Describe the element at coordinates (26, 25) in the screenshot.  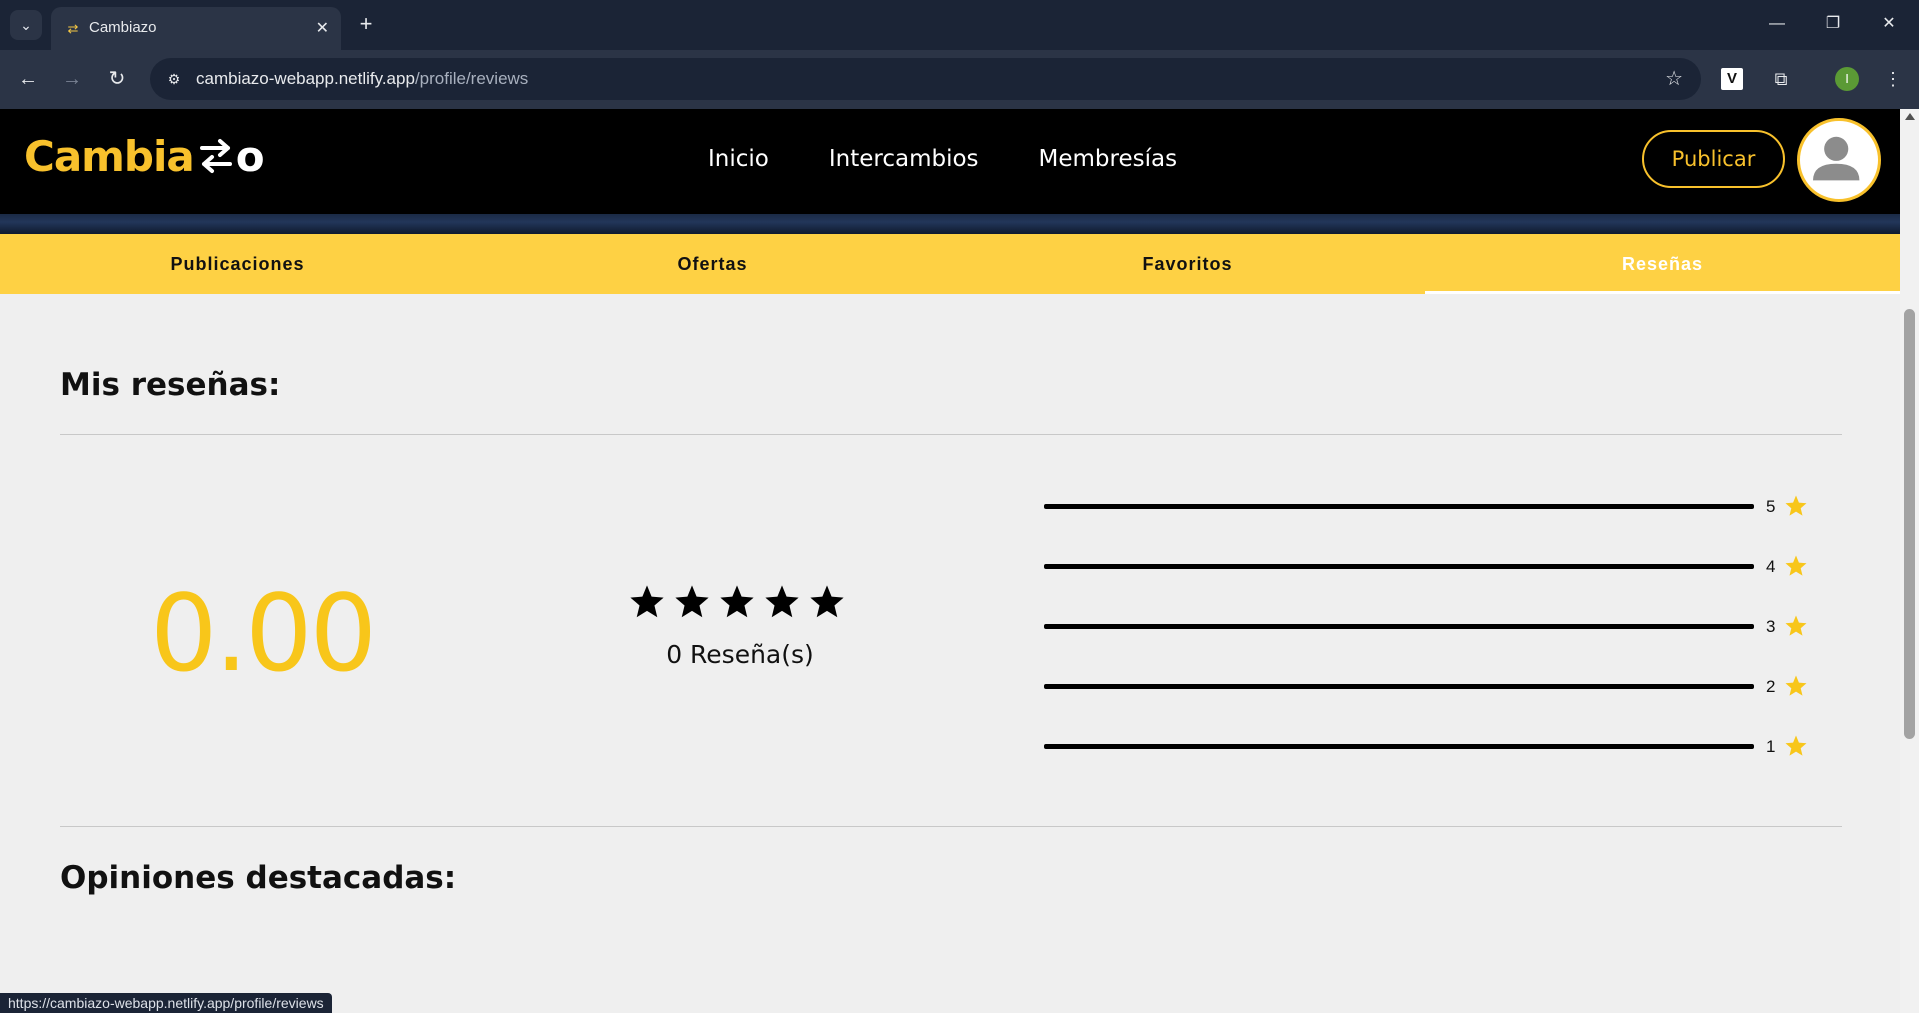
I see `tab-search-chevron-icon: ⌄` at that location.